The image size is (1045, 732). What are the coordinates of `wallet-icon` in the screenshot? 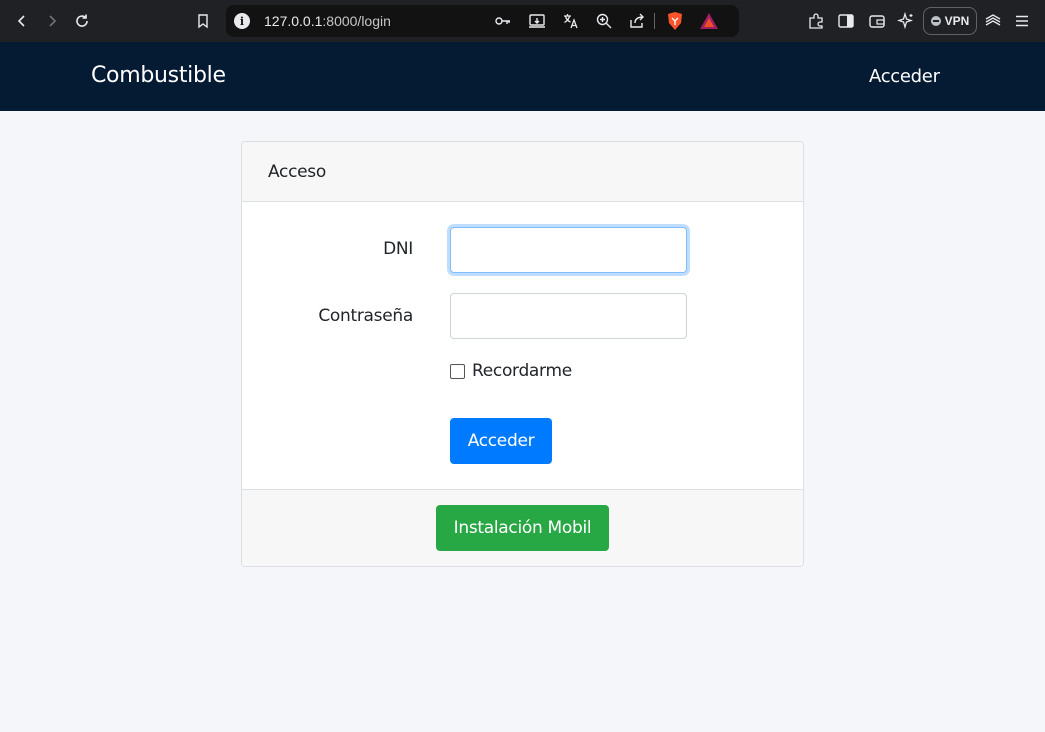 It's located at (877, 21).